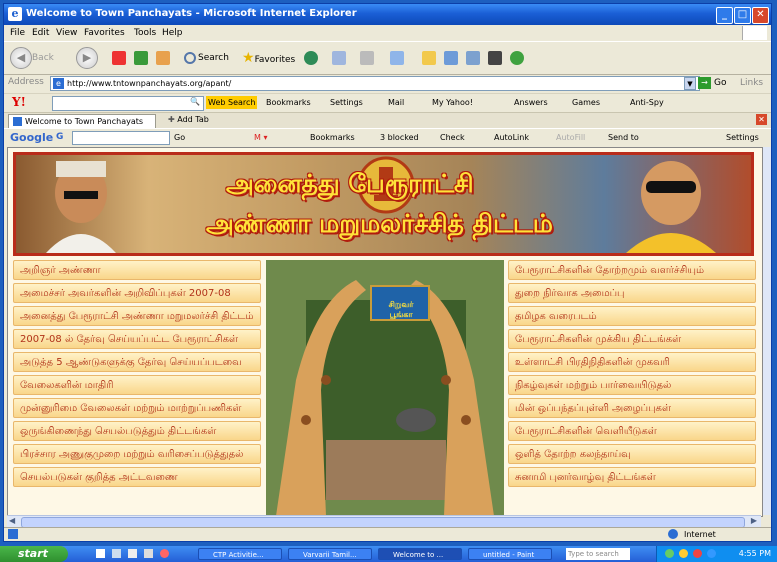  What do you see at coordinates (683, 553) in the screenshot?
I see `tray-volume-icon` at bounding box center [683, 553].